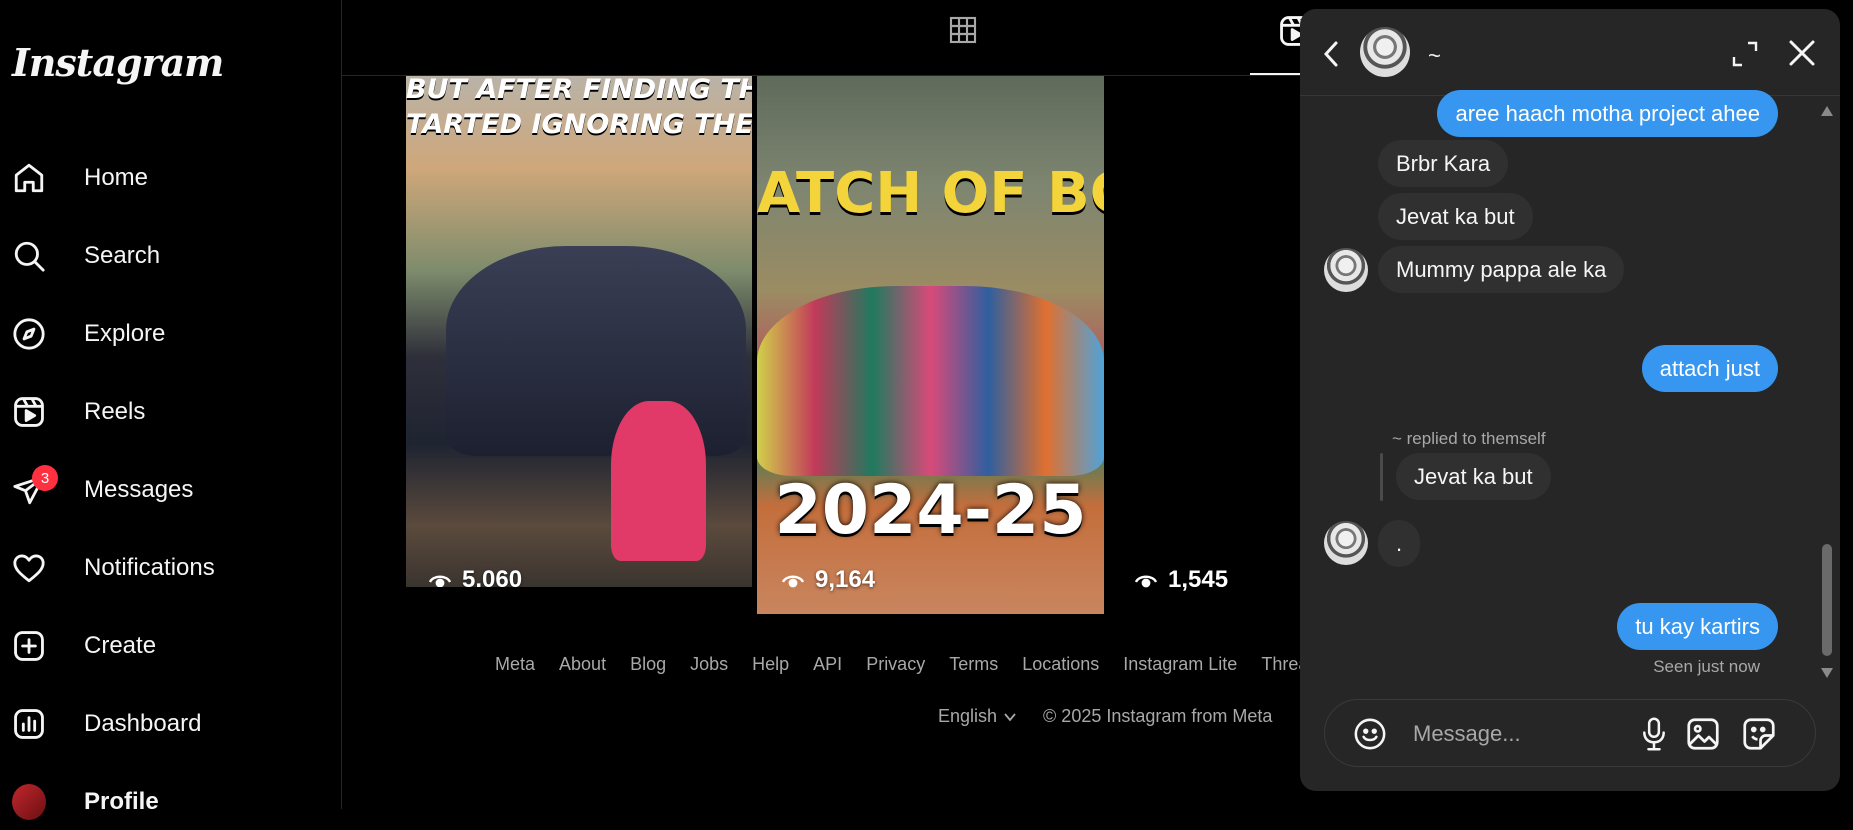 This screenshot has height=830, width=1853. Describe the element at coordinates (29, 256) in the screenshot. I see `search-icon` at that location.